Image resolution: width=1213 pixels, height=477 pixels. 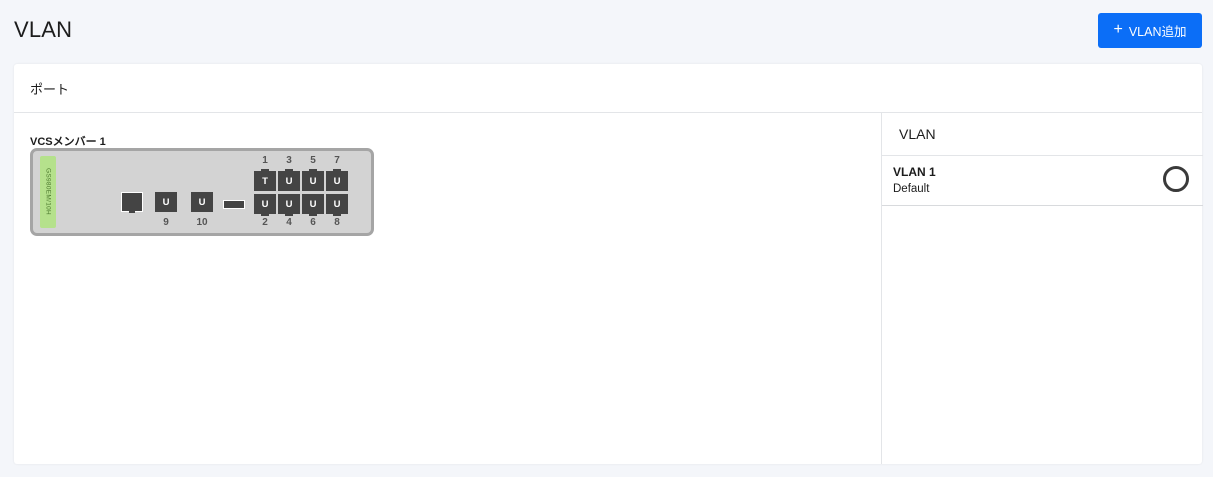 What do you see at coordinates (265, 180) in the screenshot?
I see `port-1: T` at bounding box center [265, 180].